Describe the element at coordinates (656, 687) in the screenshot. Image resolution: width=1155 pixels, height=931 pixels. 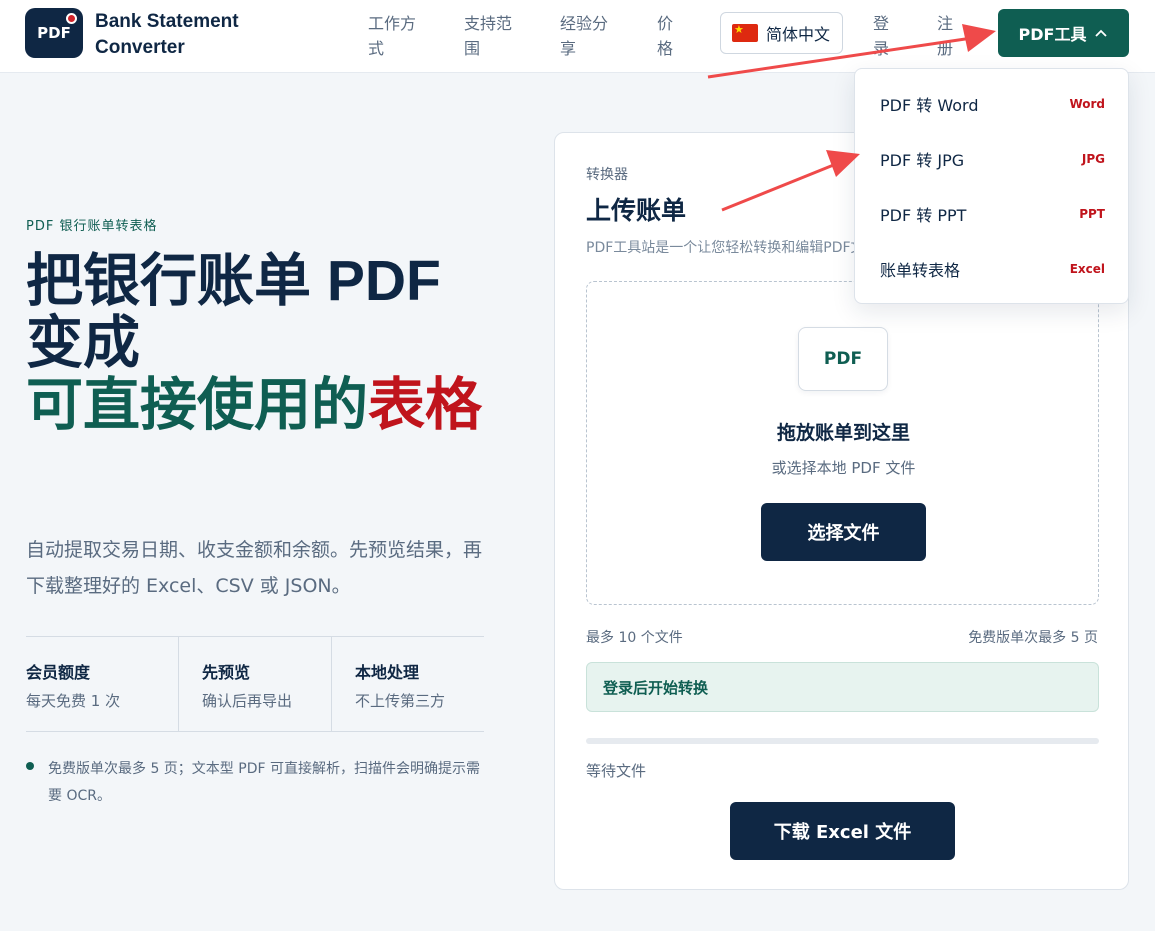
I see `login-prompt-label: 登录后开始转换` at that location.